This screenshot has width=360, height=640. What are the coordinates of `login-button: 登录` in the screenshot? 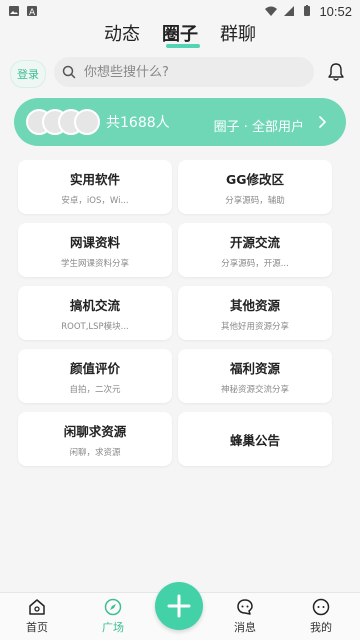 It's located at (28, 74).